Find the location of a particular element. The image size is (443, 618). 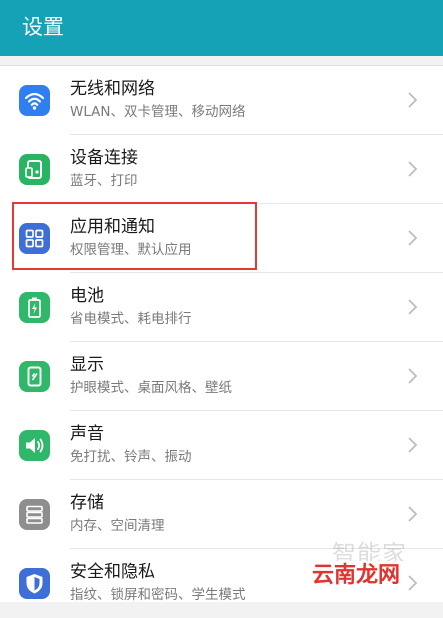

watermark-brand: 云南龙网 is located at coordinates (356, 576).